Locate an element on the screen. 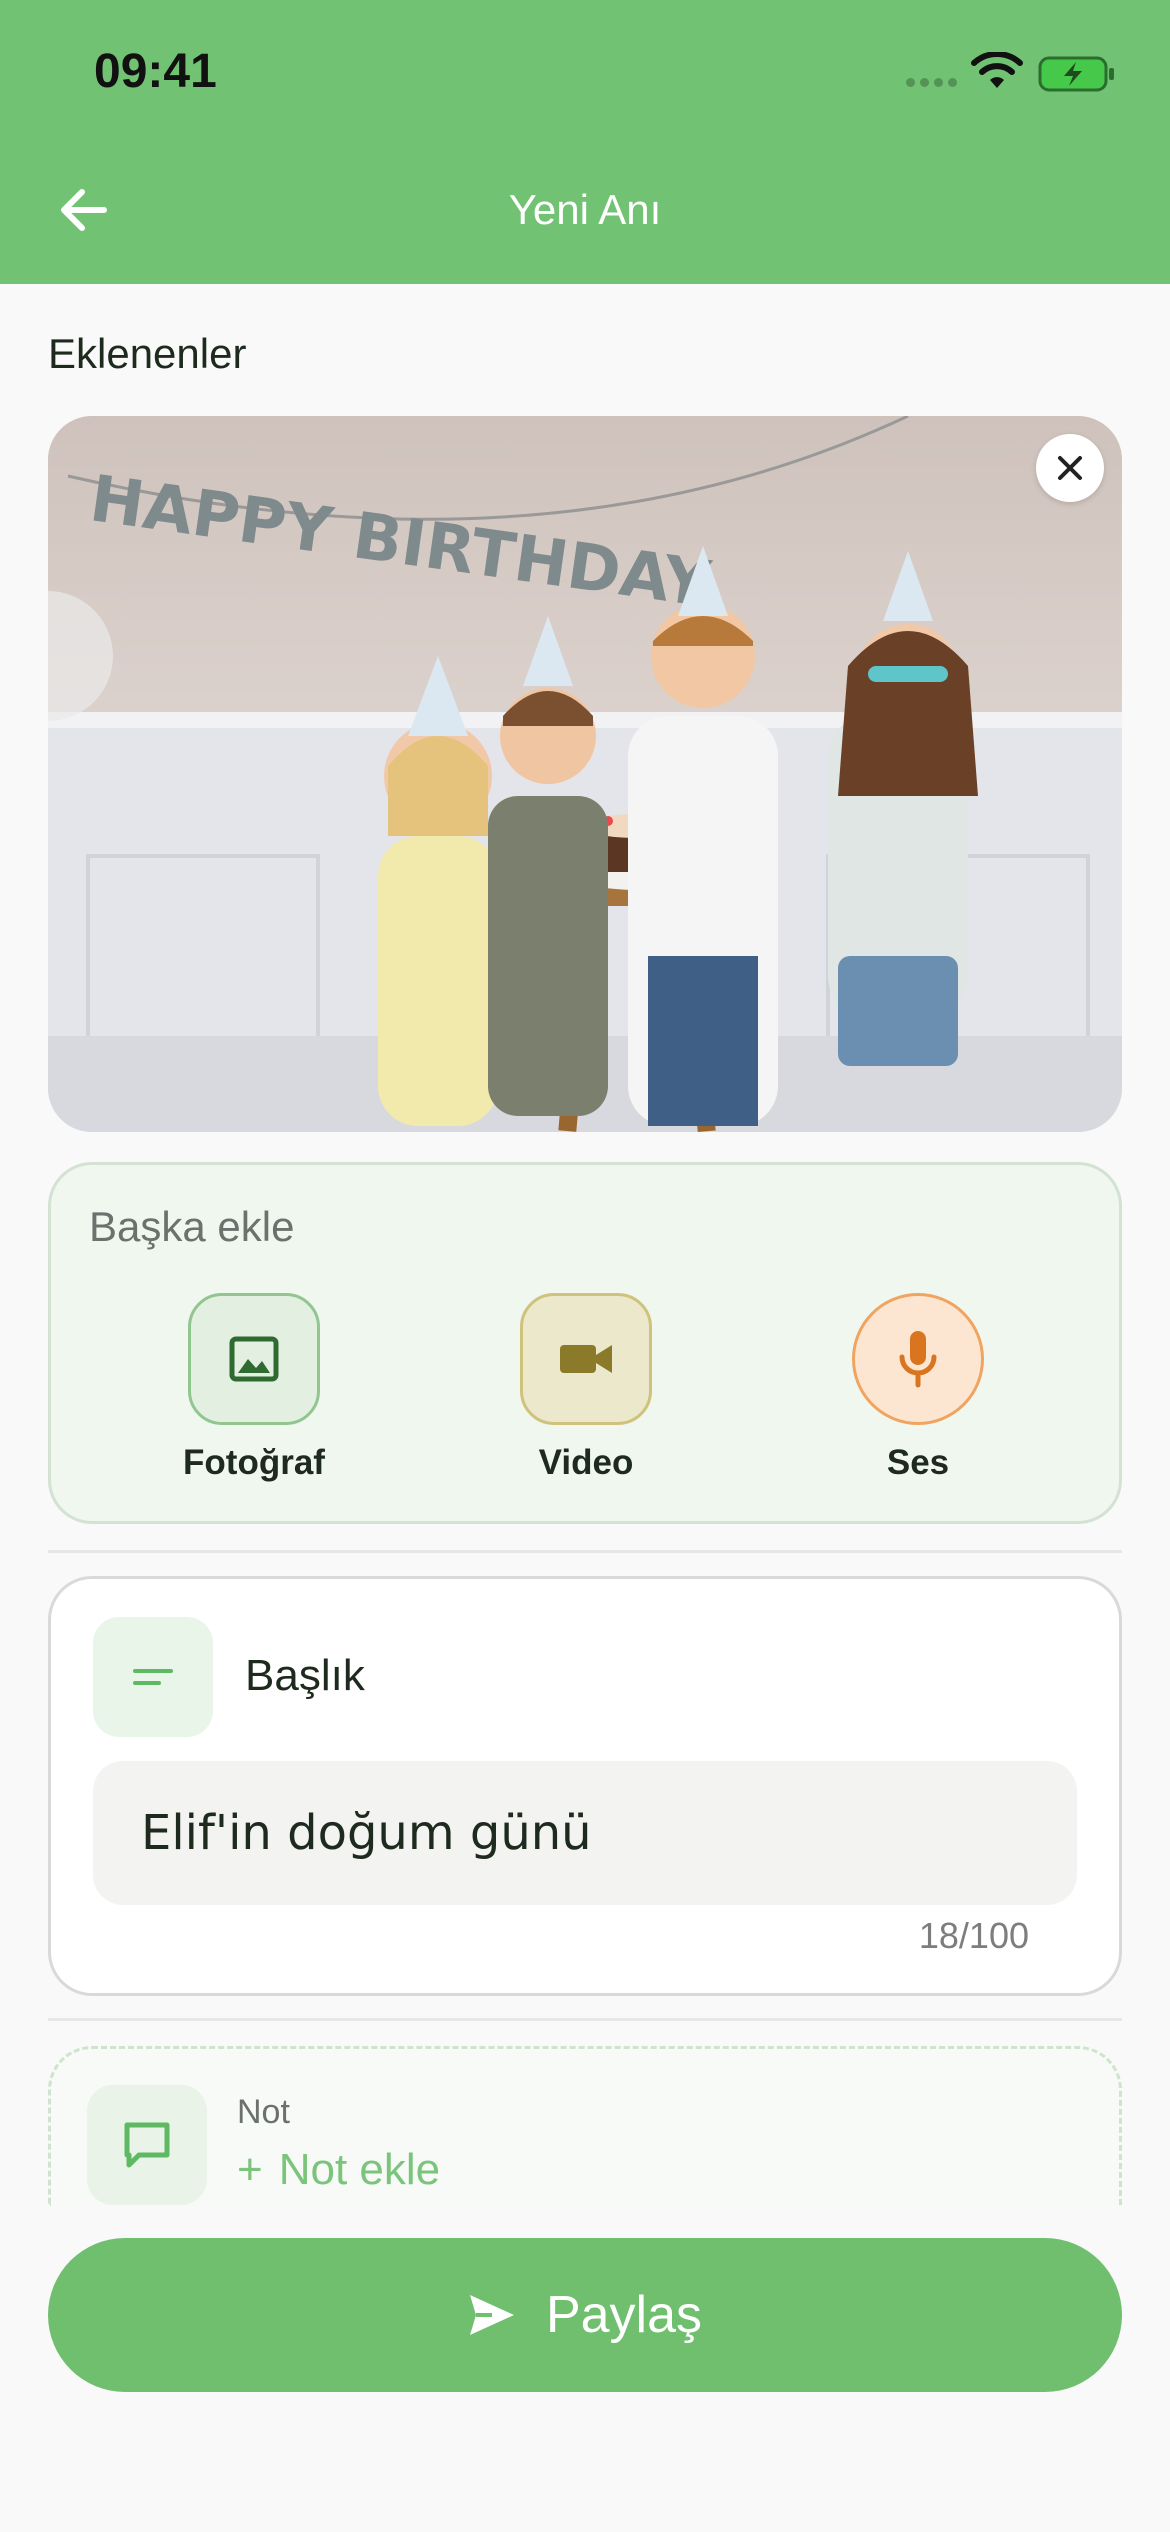 The height and width of the screenshot is (2532, 1170). status-time: 09:41 is located at coordinates (155, 71).